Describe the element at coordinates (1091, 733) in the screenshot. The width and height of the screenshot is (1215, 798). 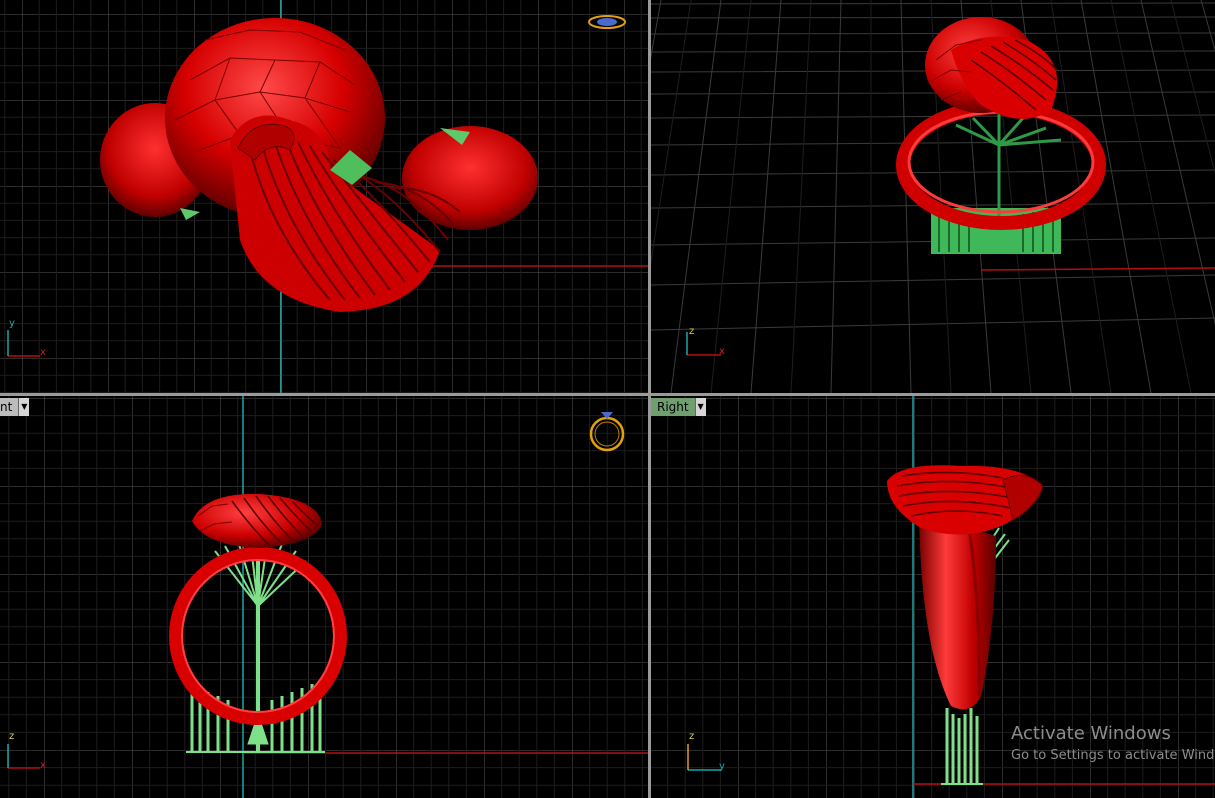
I see `activation-watermark-title: Activate Windows` at that location.